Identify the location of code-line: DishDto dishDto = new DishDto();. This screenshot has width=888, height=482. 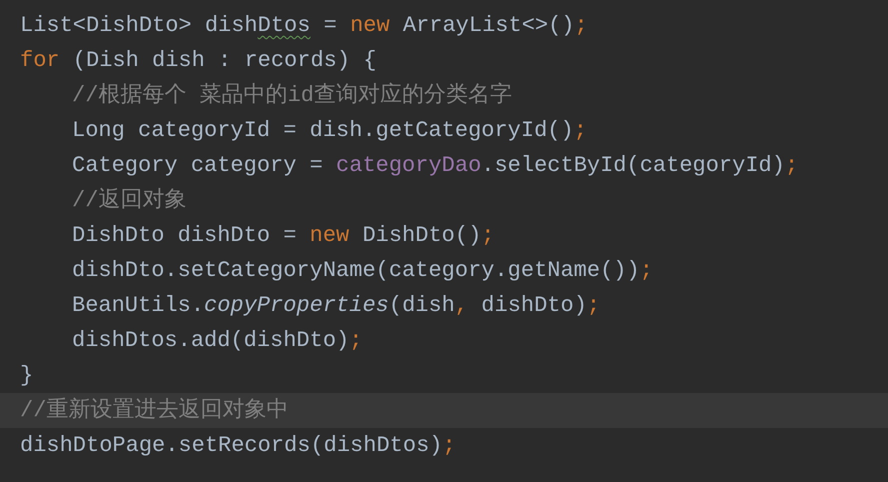
(283, 236).